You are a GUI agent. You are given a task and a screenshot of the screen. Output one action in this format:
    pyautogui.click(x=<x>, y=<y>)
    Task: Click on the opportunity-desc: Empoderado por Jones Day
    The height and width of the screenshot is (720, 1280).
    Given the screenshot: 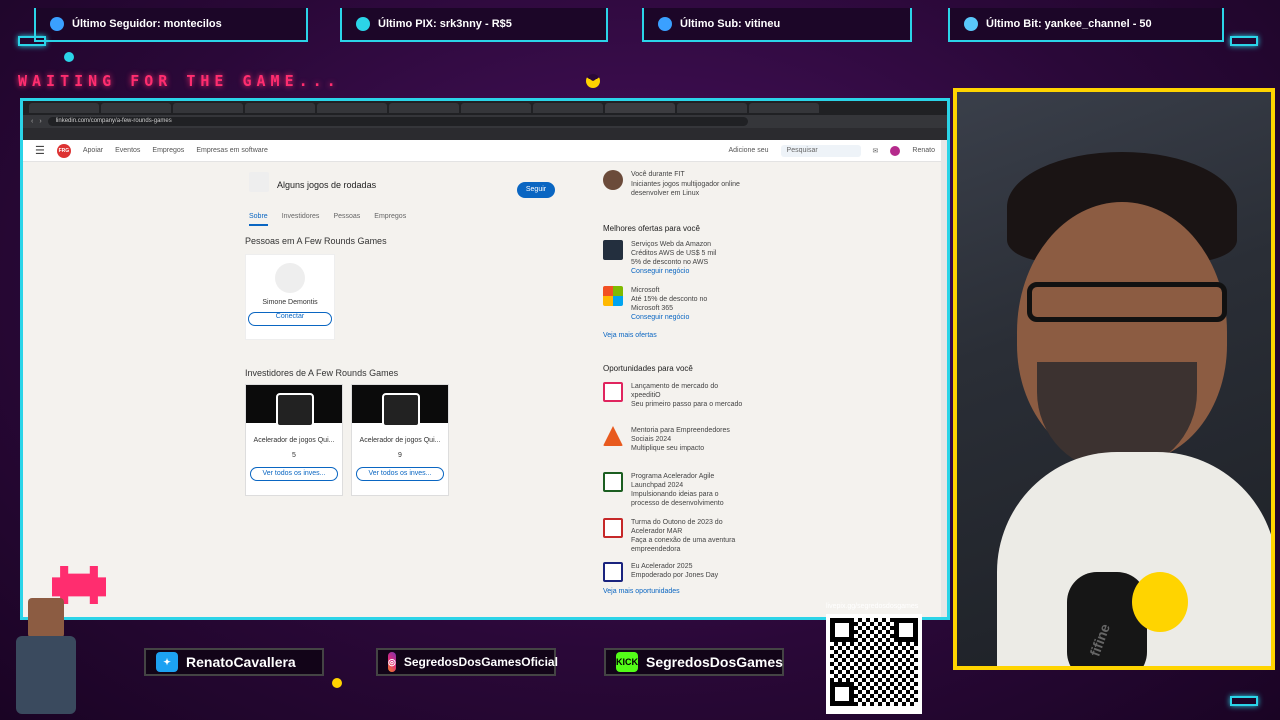 What is the action you would take?
    pyautogui.click(x=675, y=575)
    